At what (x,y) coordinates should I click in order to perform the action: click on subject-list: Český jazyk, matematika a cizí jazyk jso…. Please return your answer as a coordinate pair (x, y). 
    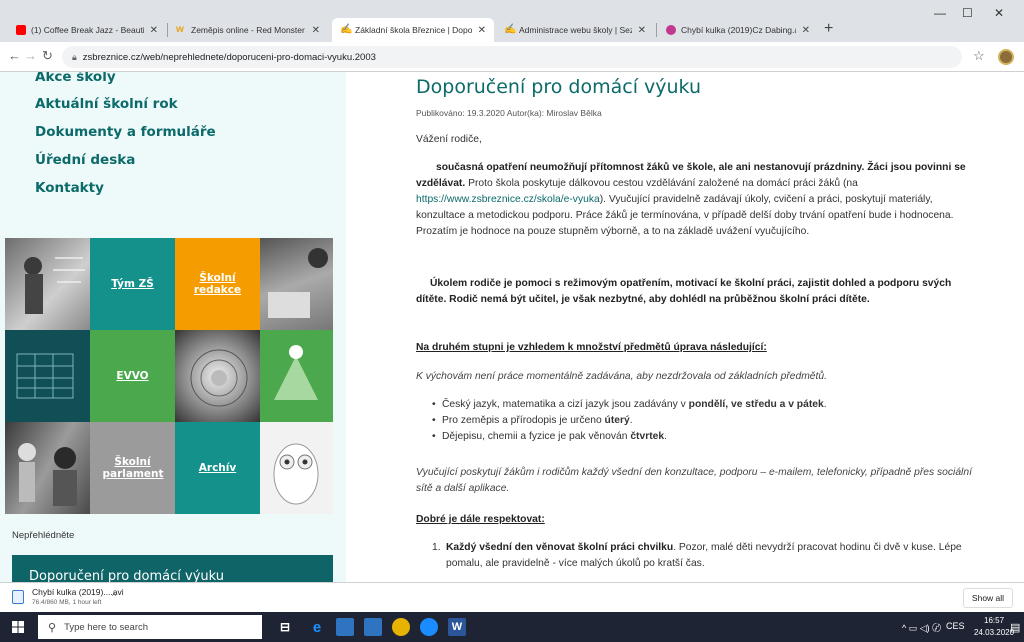
    Looking at the image, I should click on (702, 421).